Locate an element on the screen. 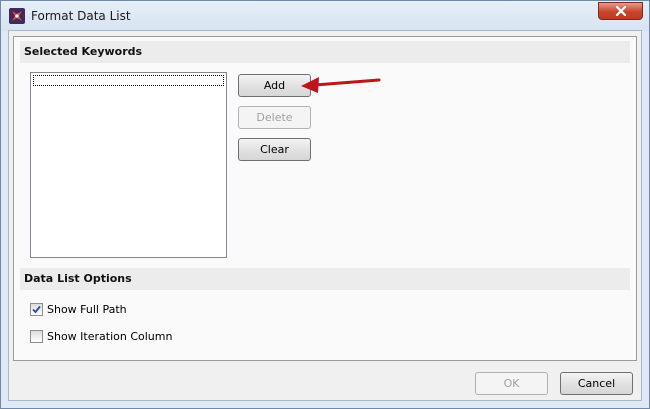  title-bar: Format Data List is located at coordinates (325, 16).